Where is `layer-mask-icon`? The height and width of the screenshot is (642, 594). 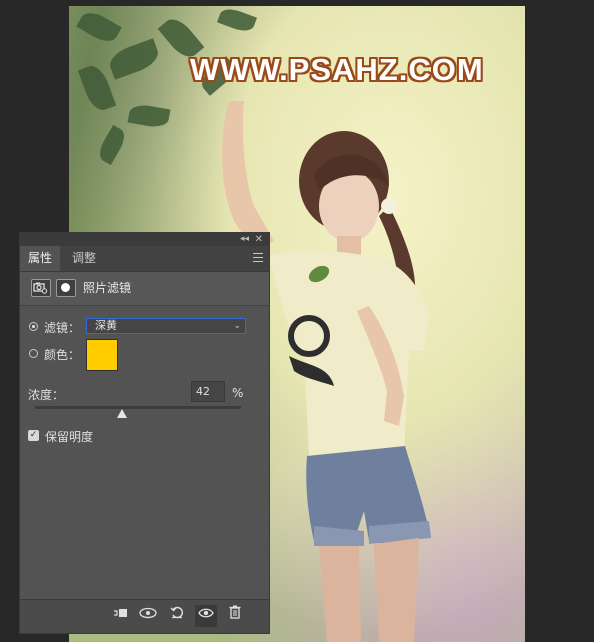
layer-mask-icon is located at coordinates (66, 288).